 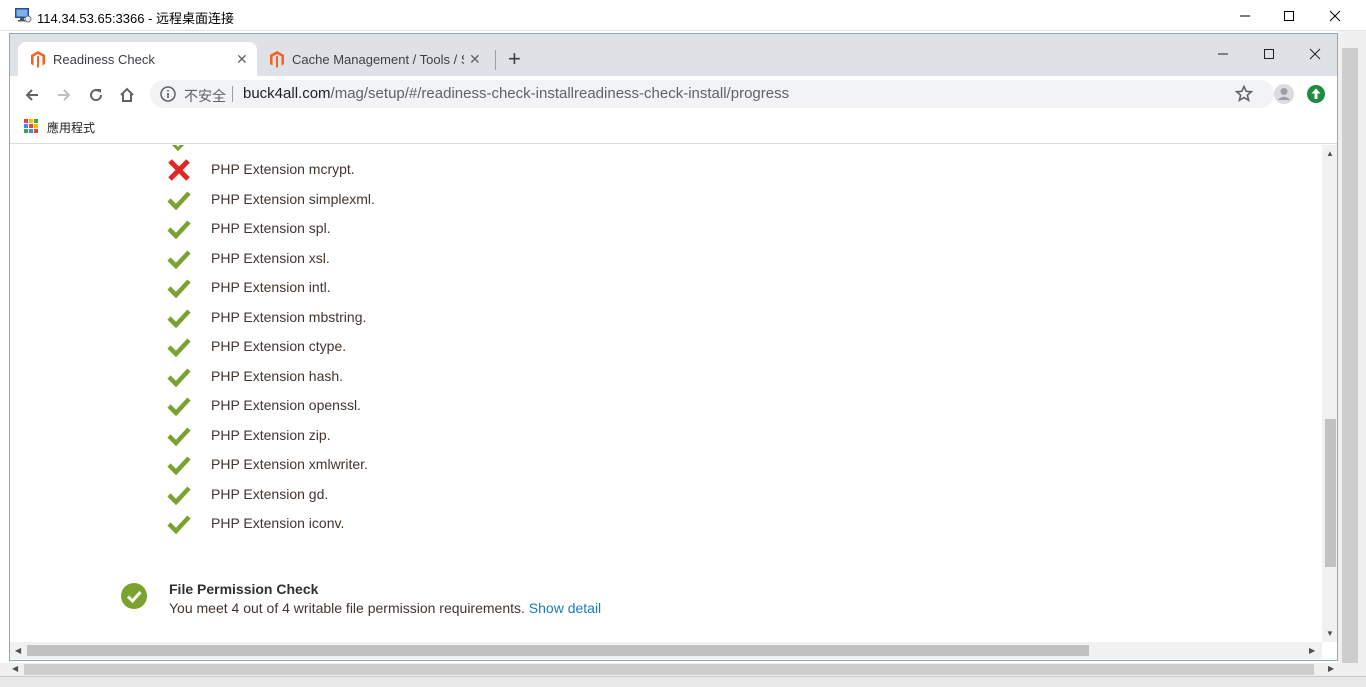 I want to click on remote-desktop-icon, so click(x=23, y=15).